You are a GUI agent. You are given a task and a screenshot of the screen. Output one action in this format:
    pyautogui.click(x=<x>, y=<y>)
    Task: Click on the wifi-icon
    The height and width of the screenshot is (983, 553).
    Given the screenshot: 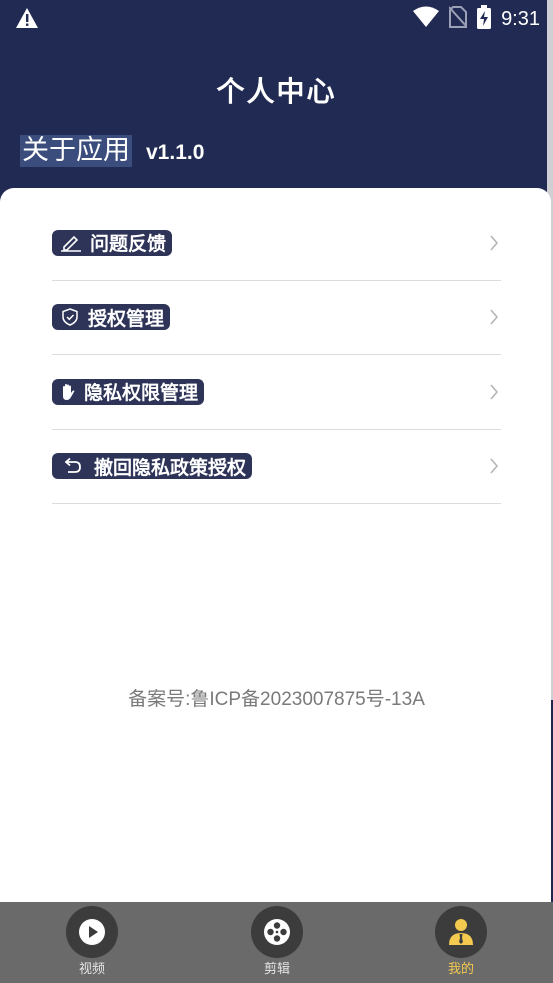 What is the action you would take?
    pyautogui.click(x=426, y=19)
    